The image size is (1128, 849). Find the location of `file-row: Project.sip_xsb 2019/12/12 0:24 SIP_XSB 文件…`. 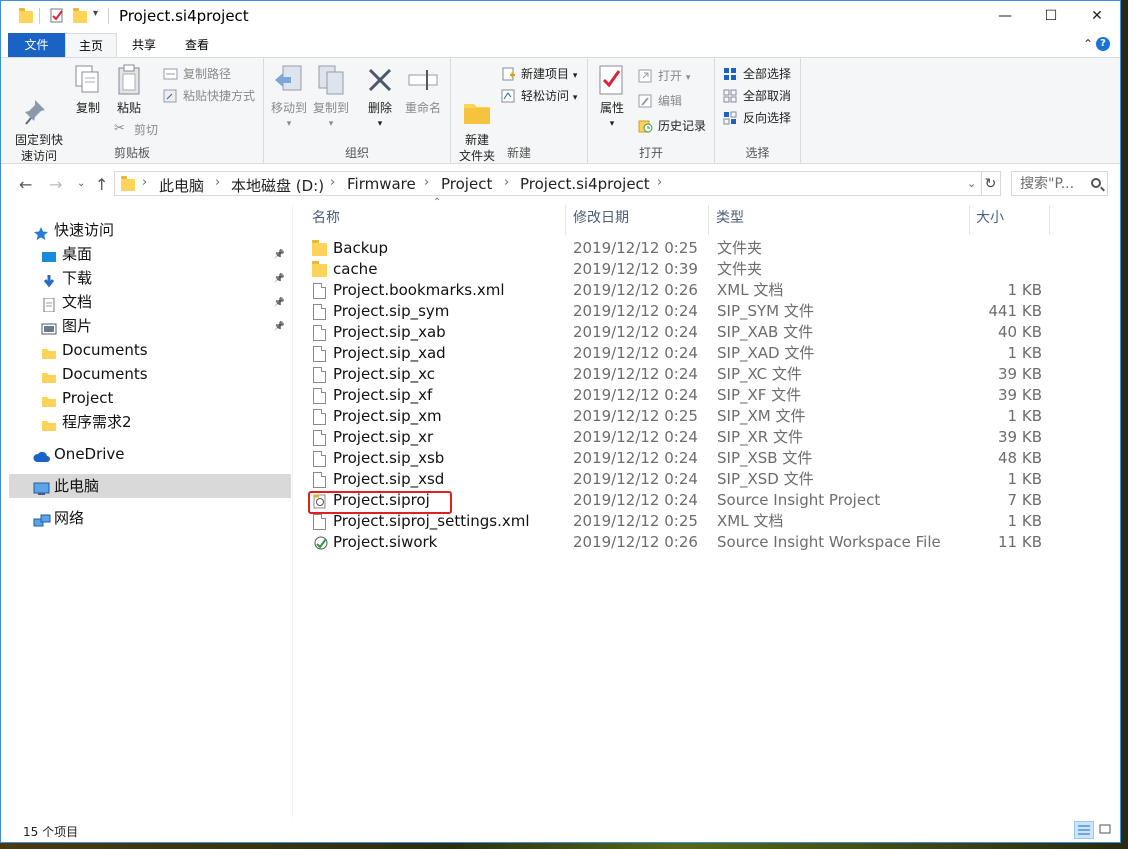

file-row: Project.sip_xsb 2019/12/12 0:24 SIP_XSB 文件… is located at coordinates (707, 458).